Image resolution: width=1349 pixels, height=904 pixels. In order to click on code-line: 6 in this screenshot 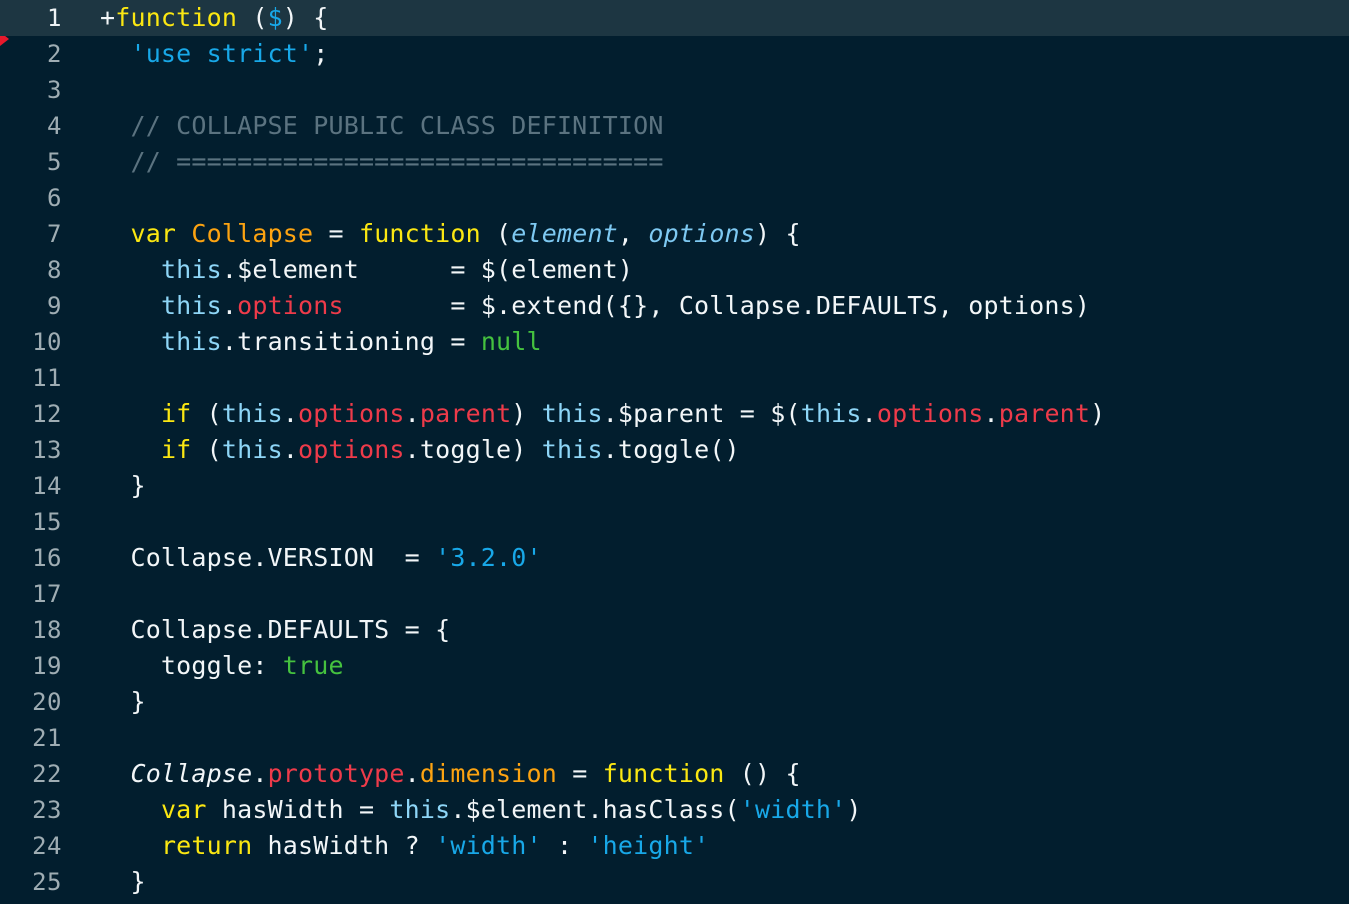, I will do `click(674, 198)`.